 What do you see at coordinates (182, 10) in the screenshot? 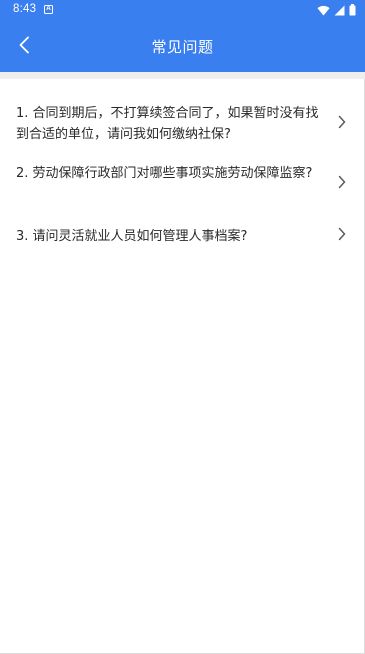
I see `status-bar: 8:43 A` at bounding box center [182, 10].